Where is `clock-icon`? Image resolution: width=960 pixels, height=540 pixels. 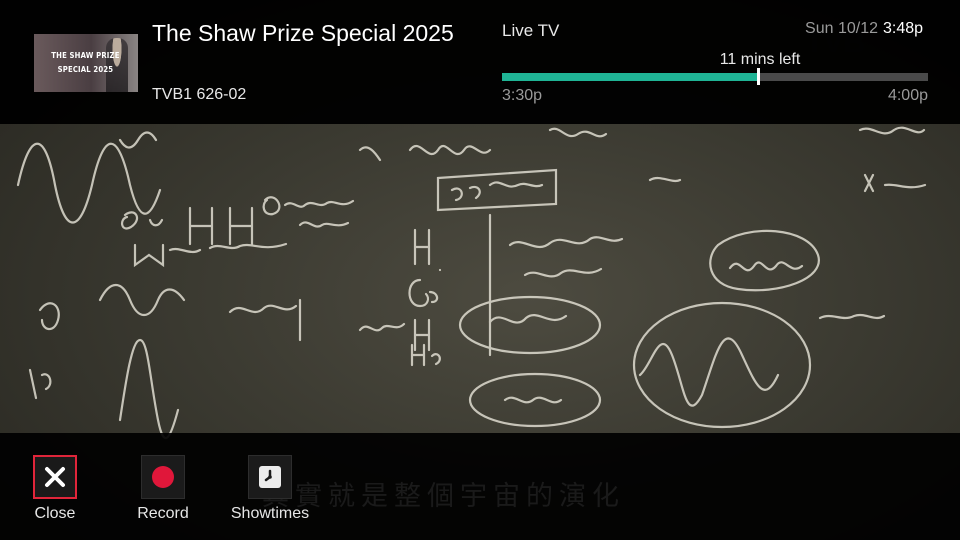
clock-icon is located at coordinates (270, 477).